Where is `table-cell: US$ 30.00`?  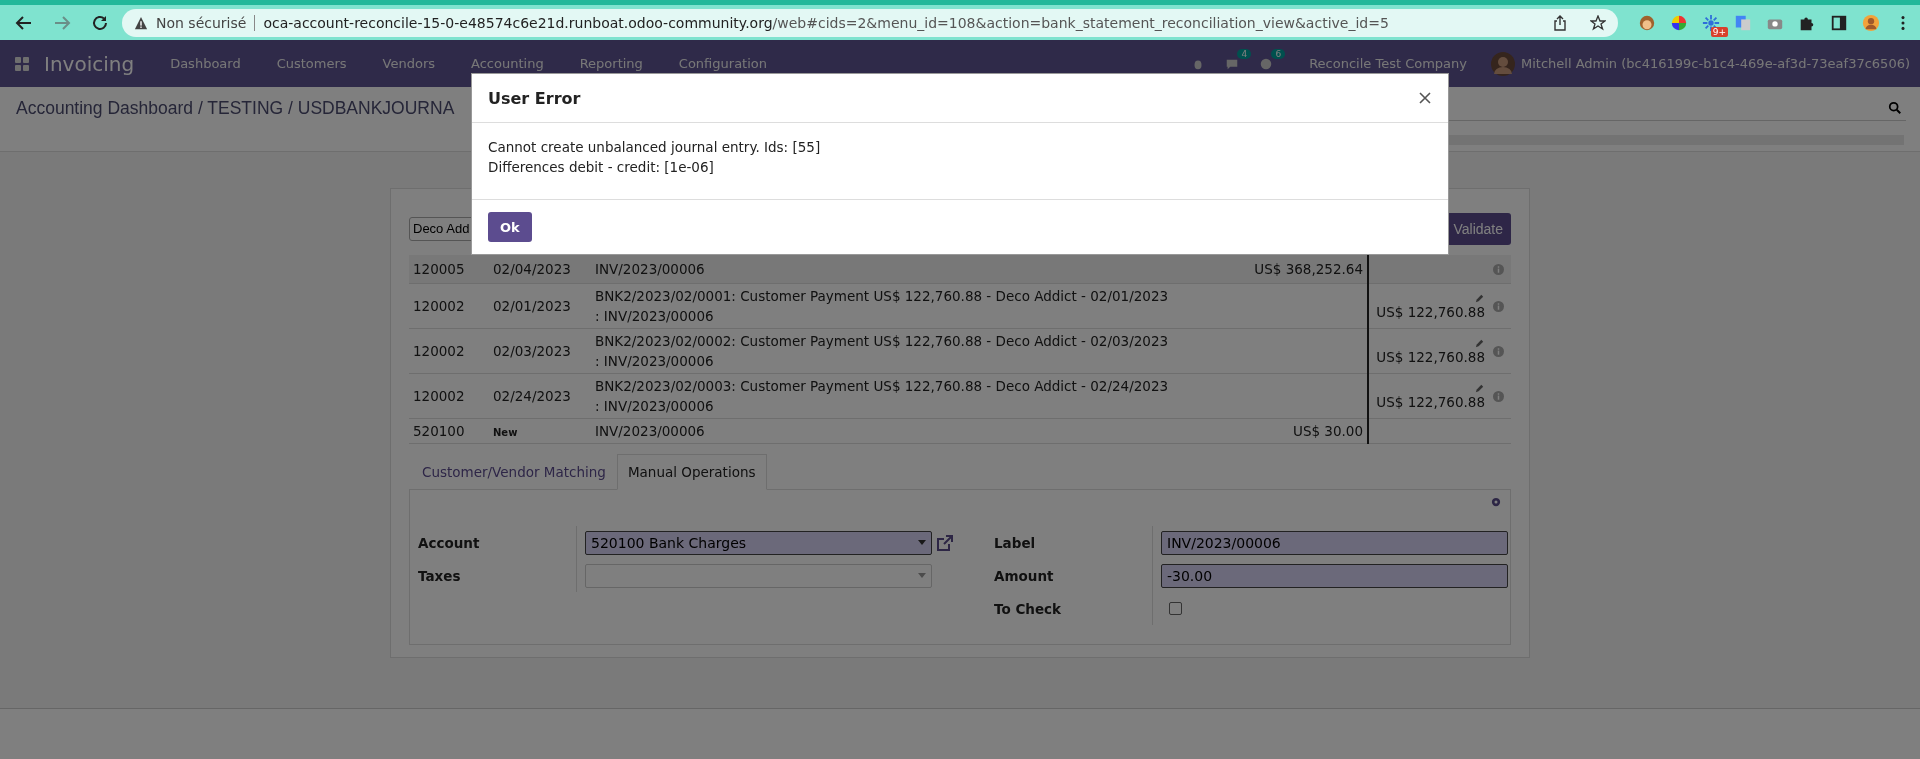 table-cell: US$ 30.00 is located at coordinates (1328, 431).